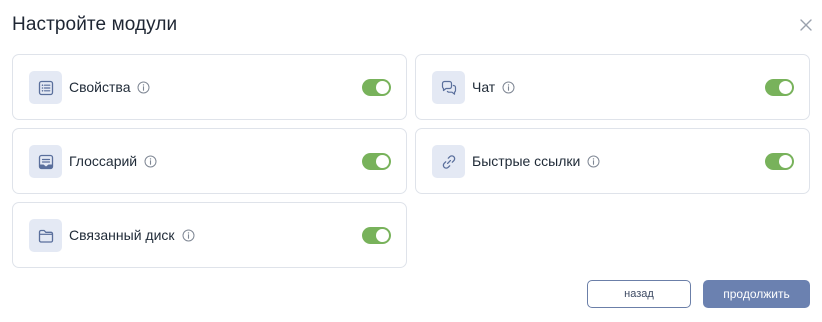 The image size is (822, 322). I want to click on toggle-chat, so click(779, 87).